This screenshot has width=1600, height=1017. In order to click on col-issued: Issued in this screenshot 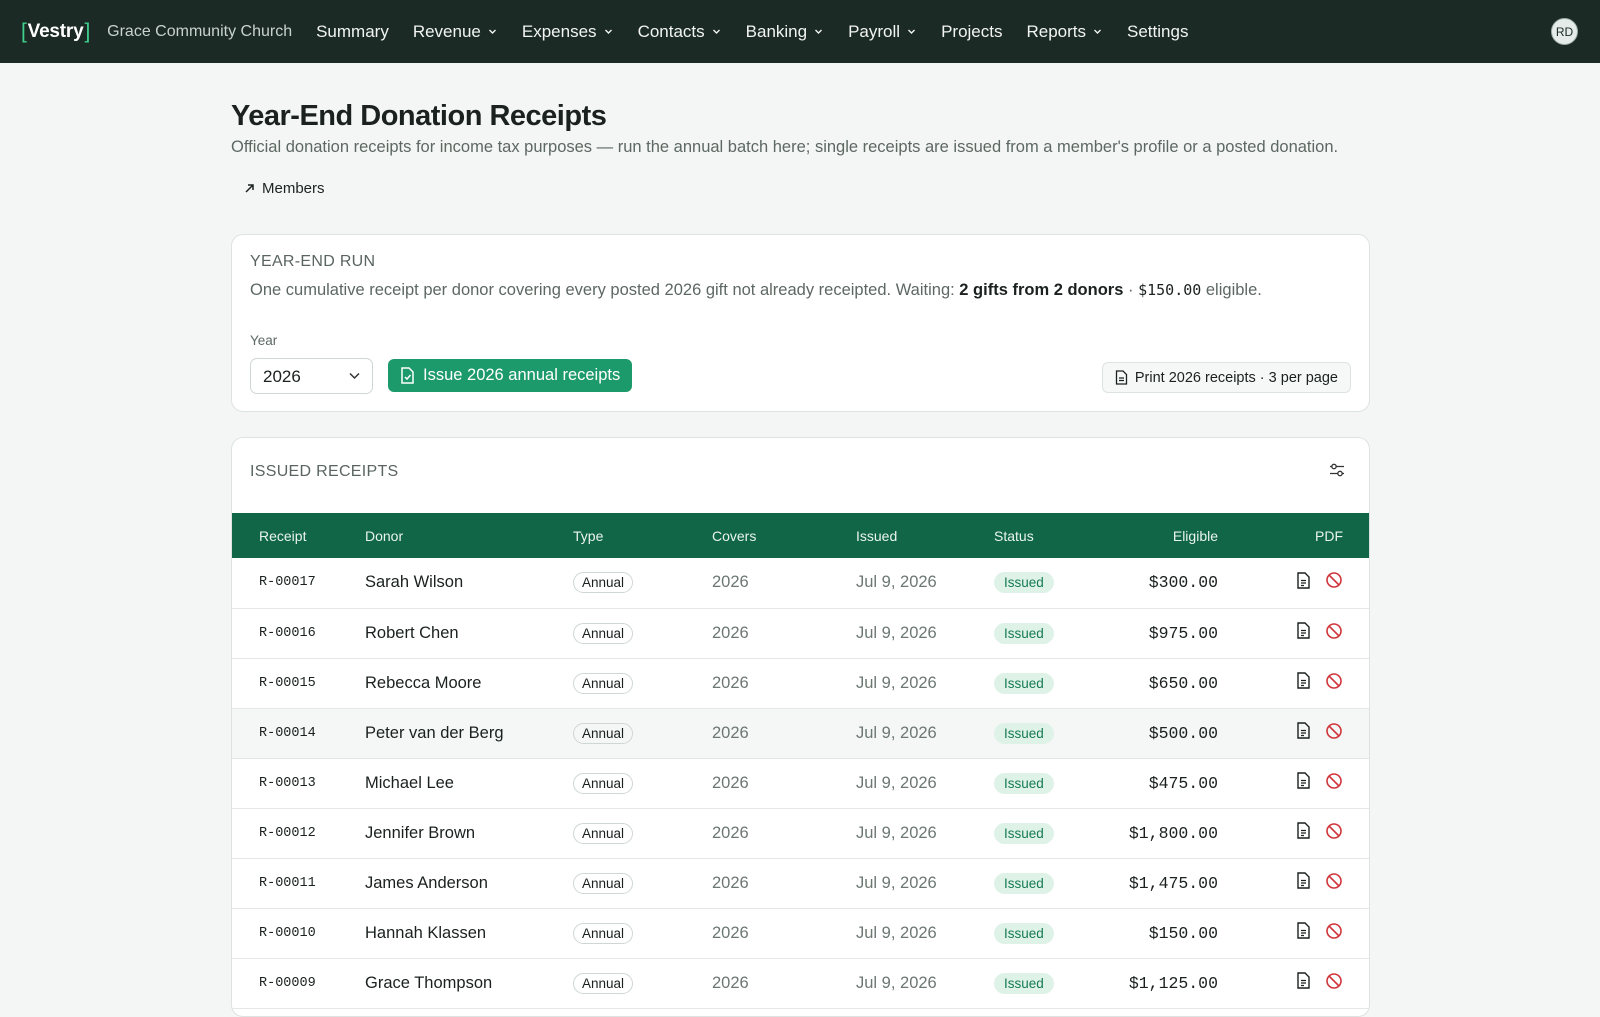, I will do `click(925, 535)`.